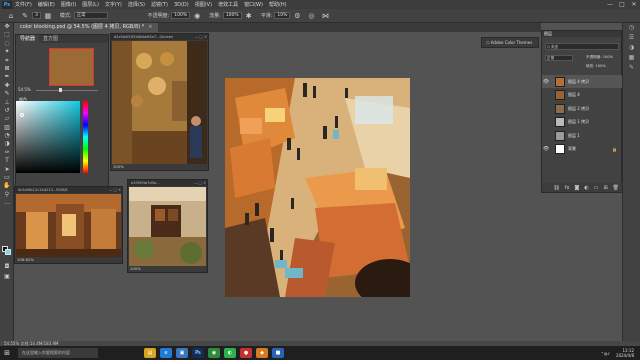 The width and height of the screenshot is (640, 360). I want to click on reference-window-1: d5c0e4f1ff2d4bba92e7...(Screen — □ ✕ 100%, so click(159, 102).